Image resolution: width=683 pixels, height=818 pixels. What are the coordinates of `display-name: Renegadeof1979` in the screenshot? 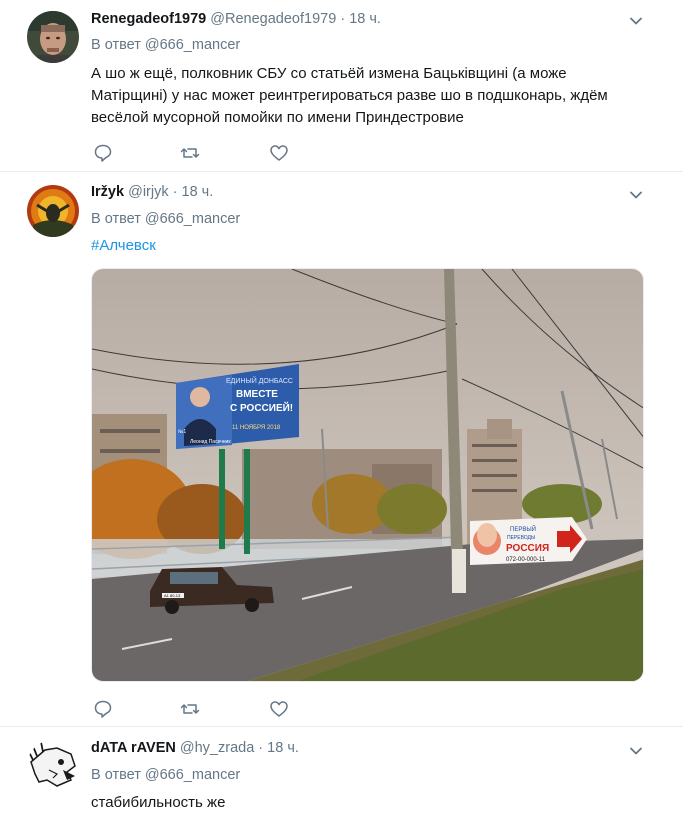 It's located at (148, 19).